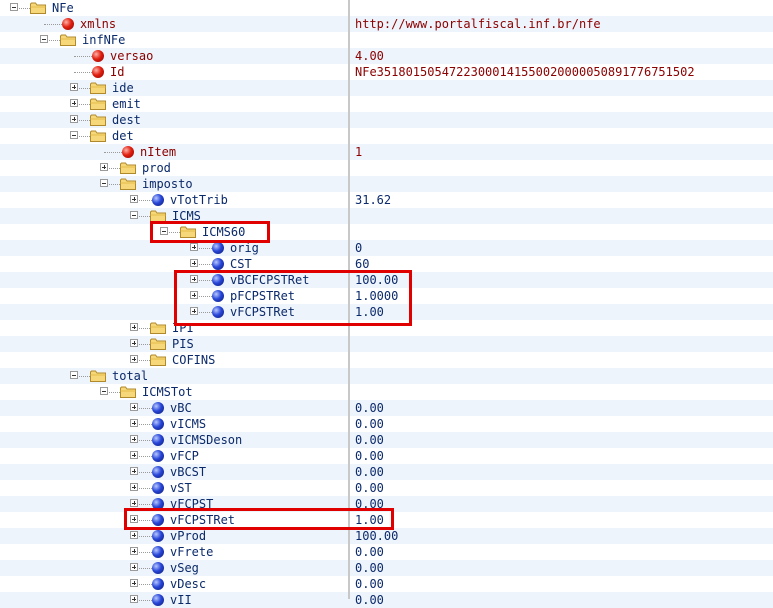  I want to click on node-value: 4.00, so click(369, 56).